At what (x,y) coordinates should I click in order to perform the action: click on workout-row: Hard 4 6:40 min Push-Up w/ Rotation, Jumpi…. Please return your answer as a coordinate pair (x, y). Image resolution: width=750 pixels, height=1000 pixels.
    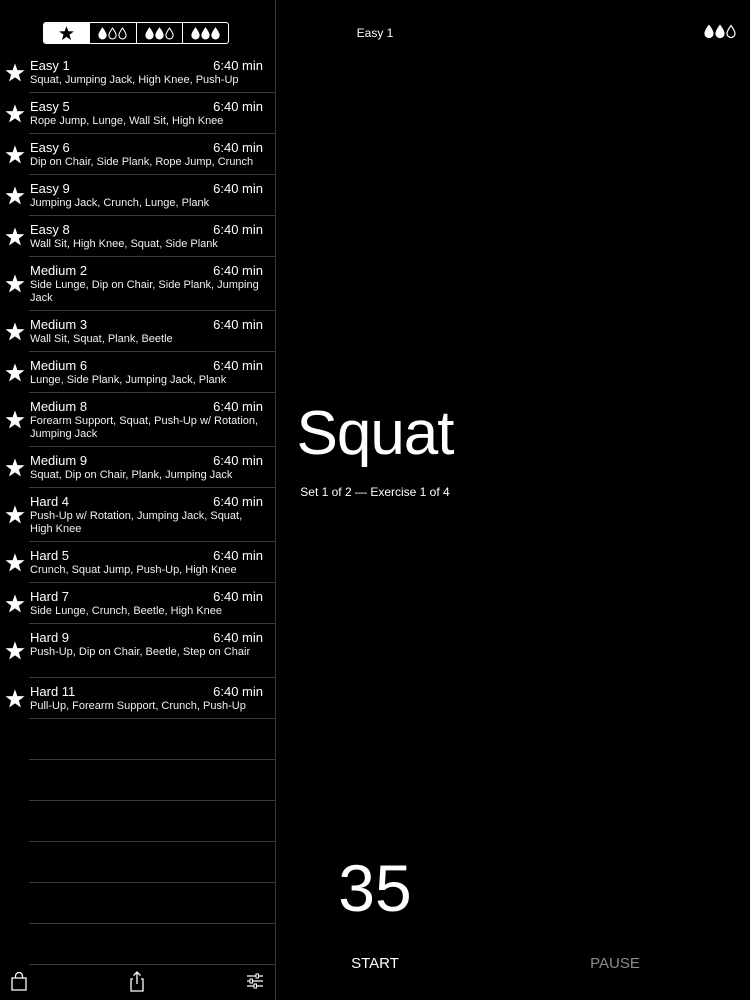
    Looking at the image, I should click on (137, 515).